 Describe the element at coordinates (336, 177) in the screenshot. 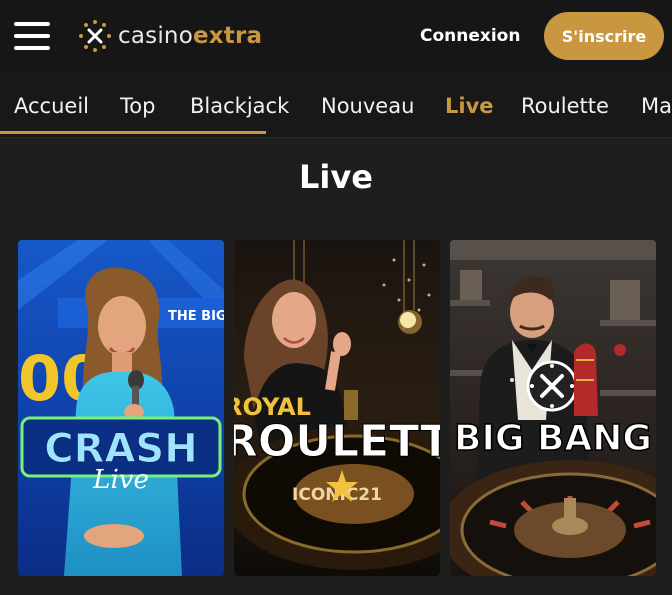

I see `section-title: Live` at that location.